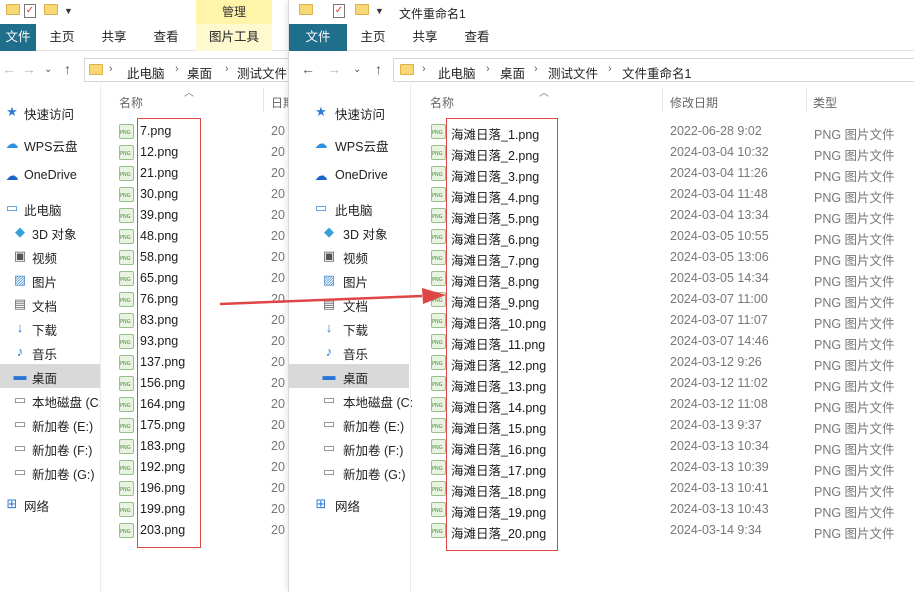 The height and width of the screenshot is (592, 914). Describe the element at coordinates (719, 173) in the screenshot. I see `file-date: 2024-03-04 11:26` at that location.